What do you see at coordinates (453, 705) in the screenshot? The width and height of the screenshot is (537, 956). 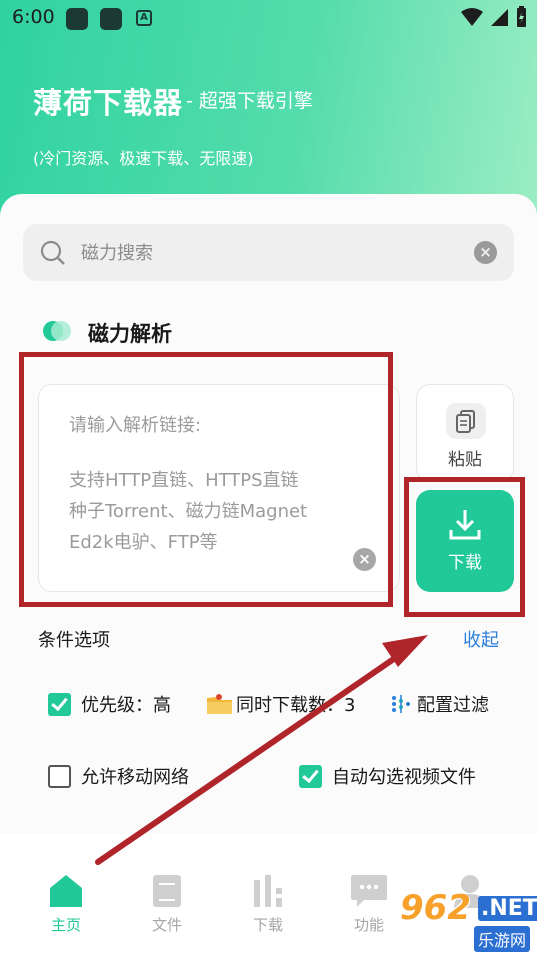 I see `filter-label: 配置过滤` at bounding box center [453, 705].